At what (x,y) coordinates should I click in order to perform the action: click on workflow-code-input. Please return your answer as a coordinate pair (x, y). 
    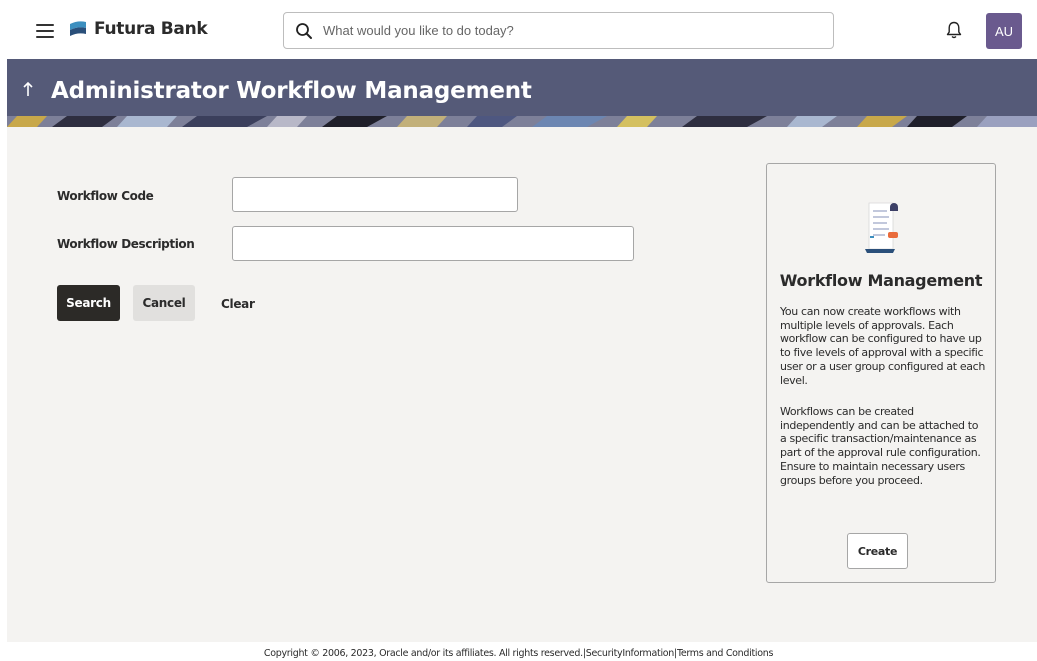
    Looking at the image, I should click on (375, 194).